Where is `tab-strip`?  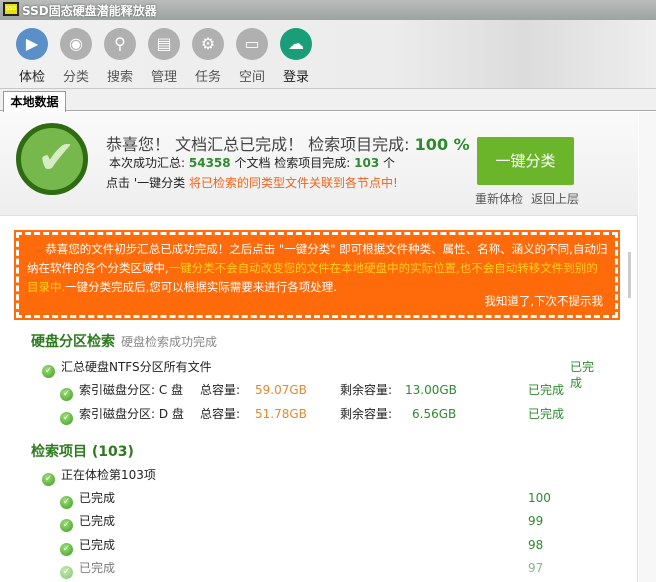 tab-strip is located at coordinates (328, 100).